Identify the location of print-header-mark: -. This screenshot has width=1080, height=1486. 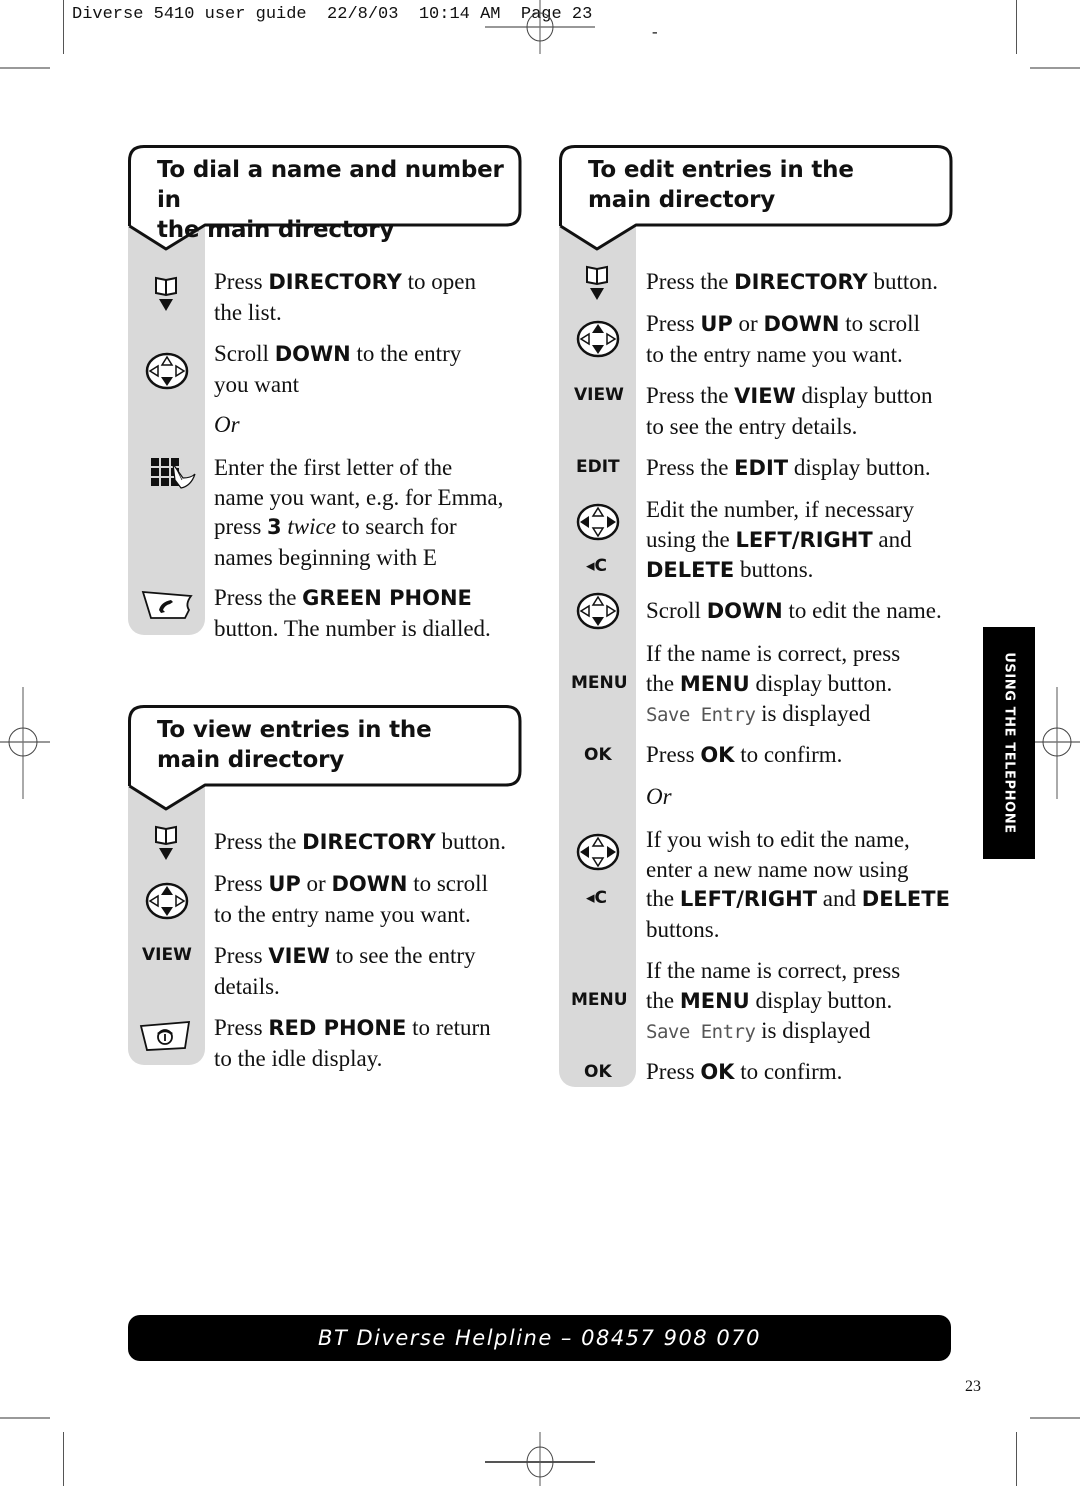
(655, 33).